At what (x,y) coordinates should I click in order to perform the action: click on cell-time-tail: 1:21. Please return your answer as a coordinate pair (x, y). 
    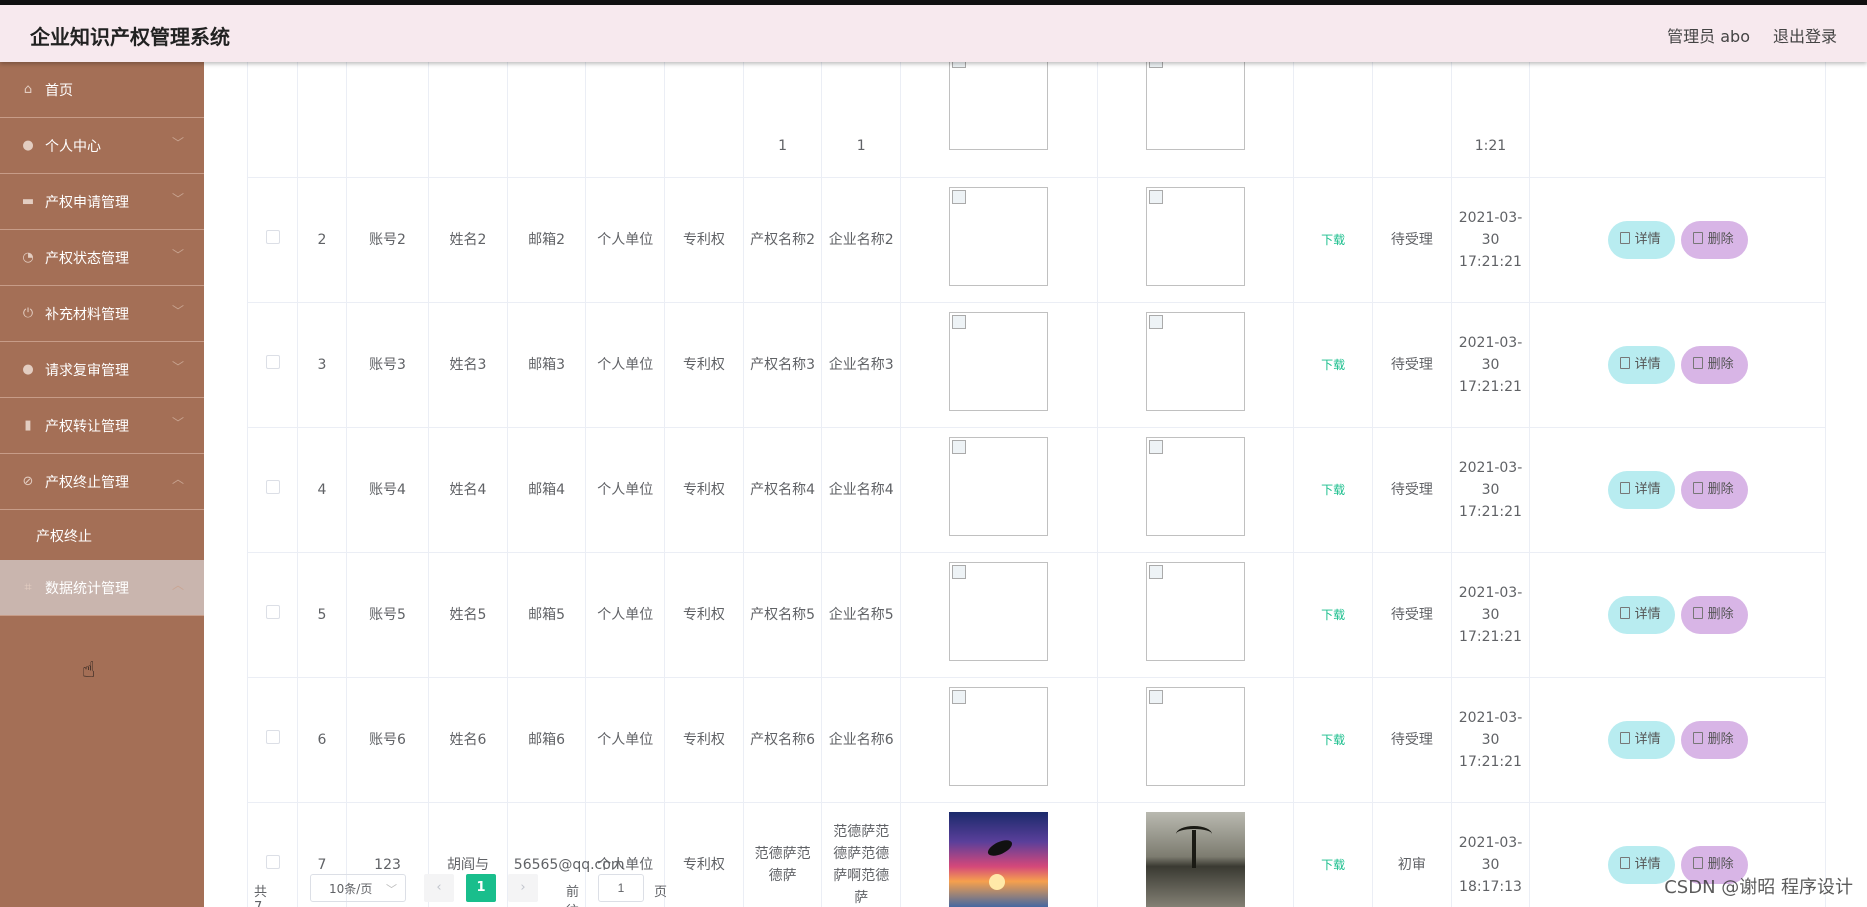
    Looking at the image, I should click on (1491, 120).